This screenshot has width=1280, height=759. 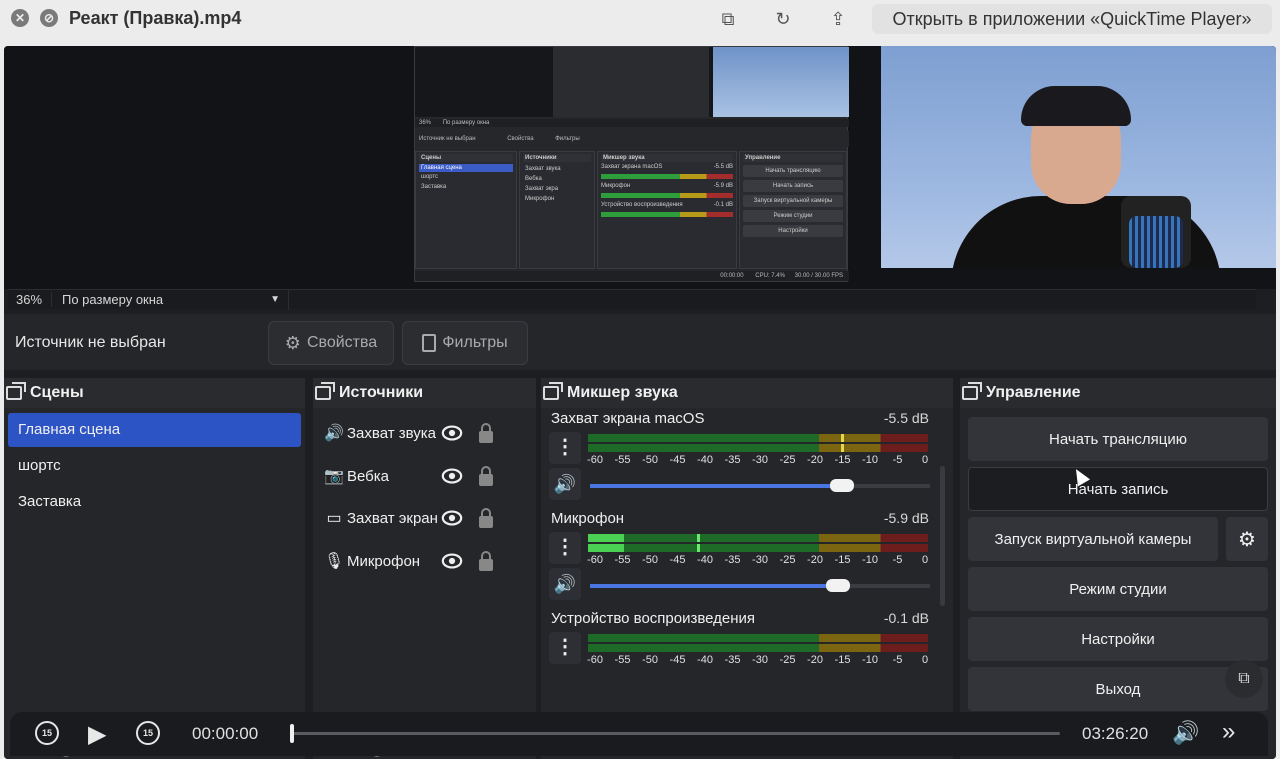 I want to click on source-item-screen: ▭ Захват экрана, so click(x=428, y=518).